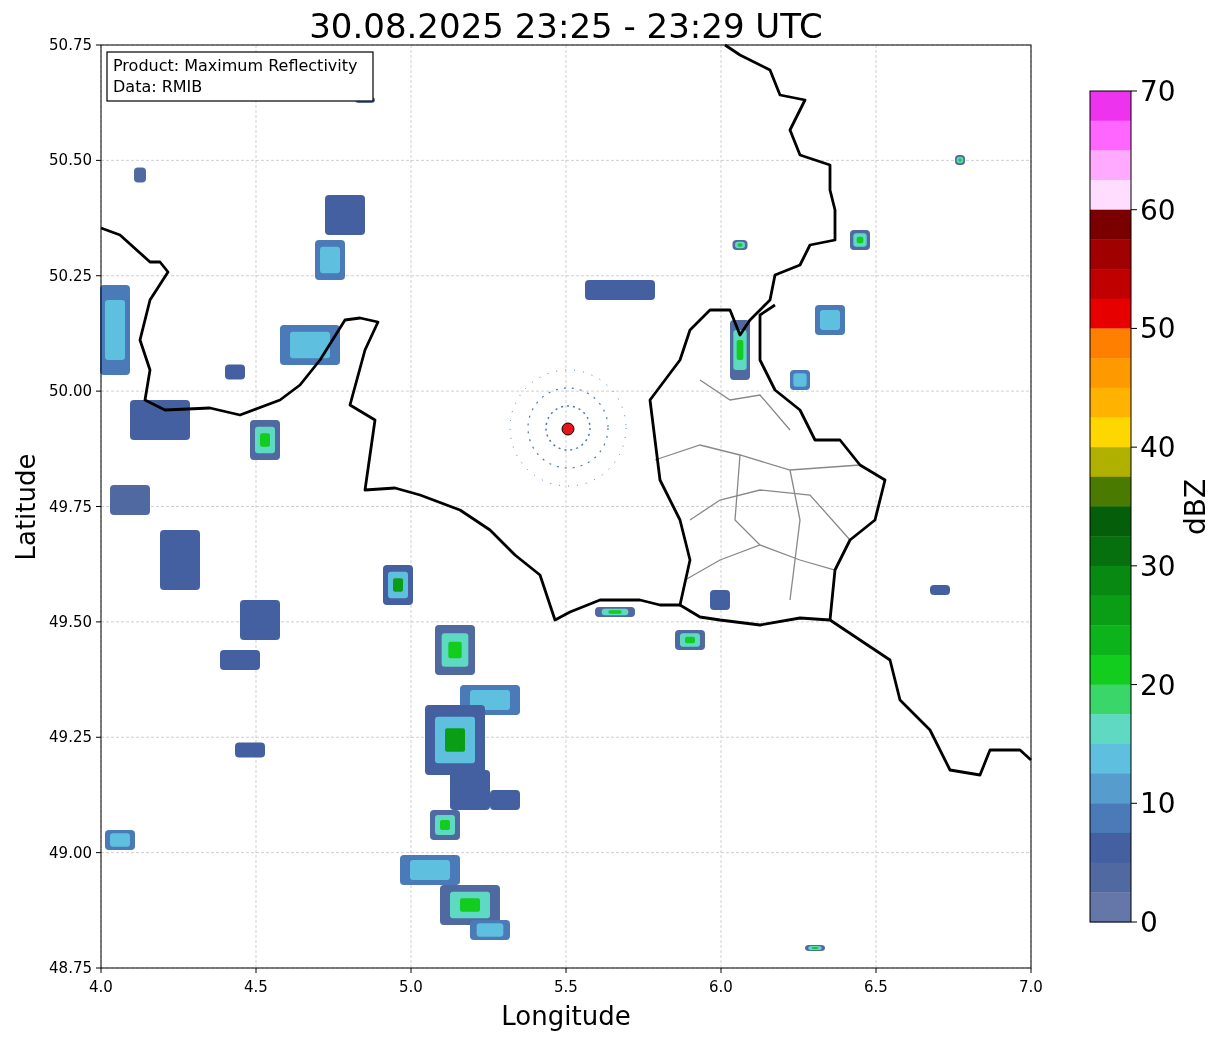 Image resolution: width=1219 pixels, height=1040 pixels. I want to click on x-tick-label: 5.0, so click(411, 987).